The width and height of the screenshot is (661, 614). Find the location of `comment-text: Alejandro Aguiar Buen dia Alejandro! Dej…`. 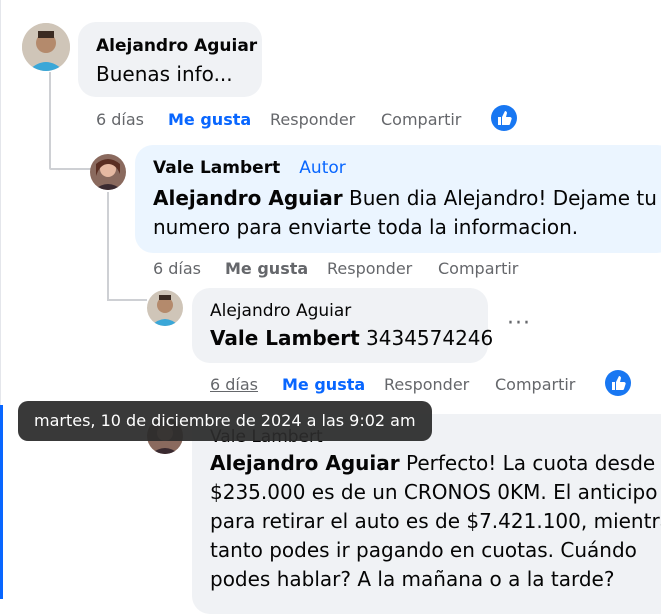

comment-text: Alejandro Aguiar Buen dia Alejandro! Dej… is located at coordinates (405, 213).